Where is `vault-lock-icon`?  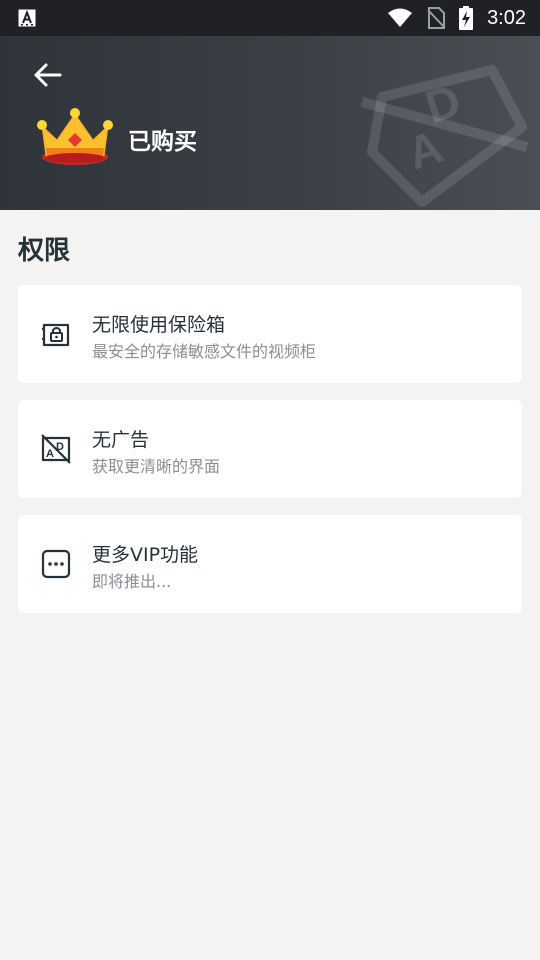 vault-lock-icon is located at coordinates (56, 335).